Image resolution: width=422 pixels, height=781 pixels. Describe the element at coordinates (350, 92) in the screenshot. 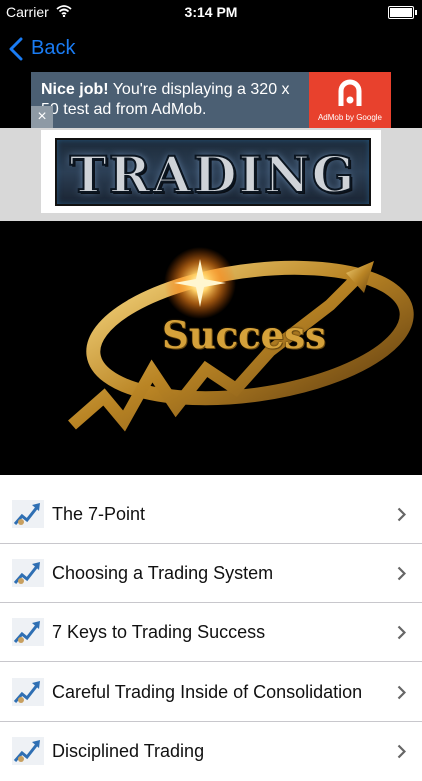

I see `admob-icon` at that location.